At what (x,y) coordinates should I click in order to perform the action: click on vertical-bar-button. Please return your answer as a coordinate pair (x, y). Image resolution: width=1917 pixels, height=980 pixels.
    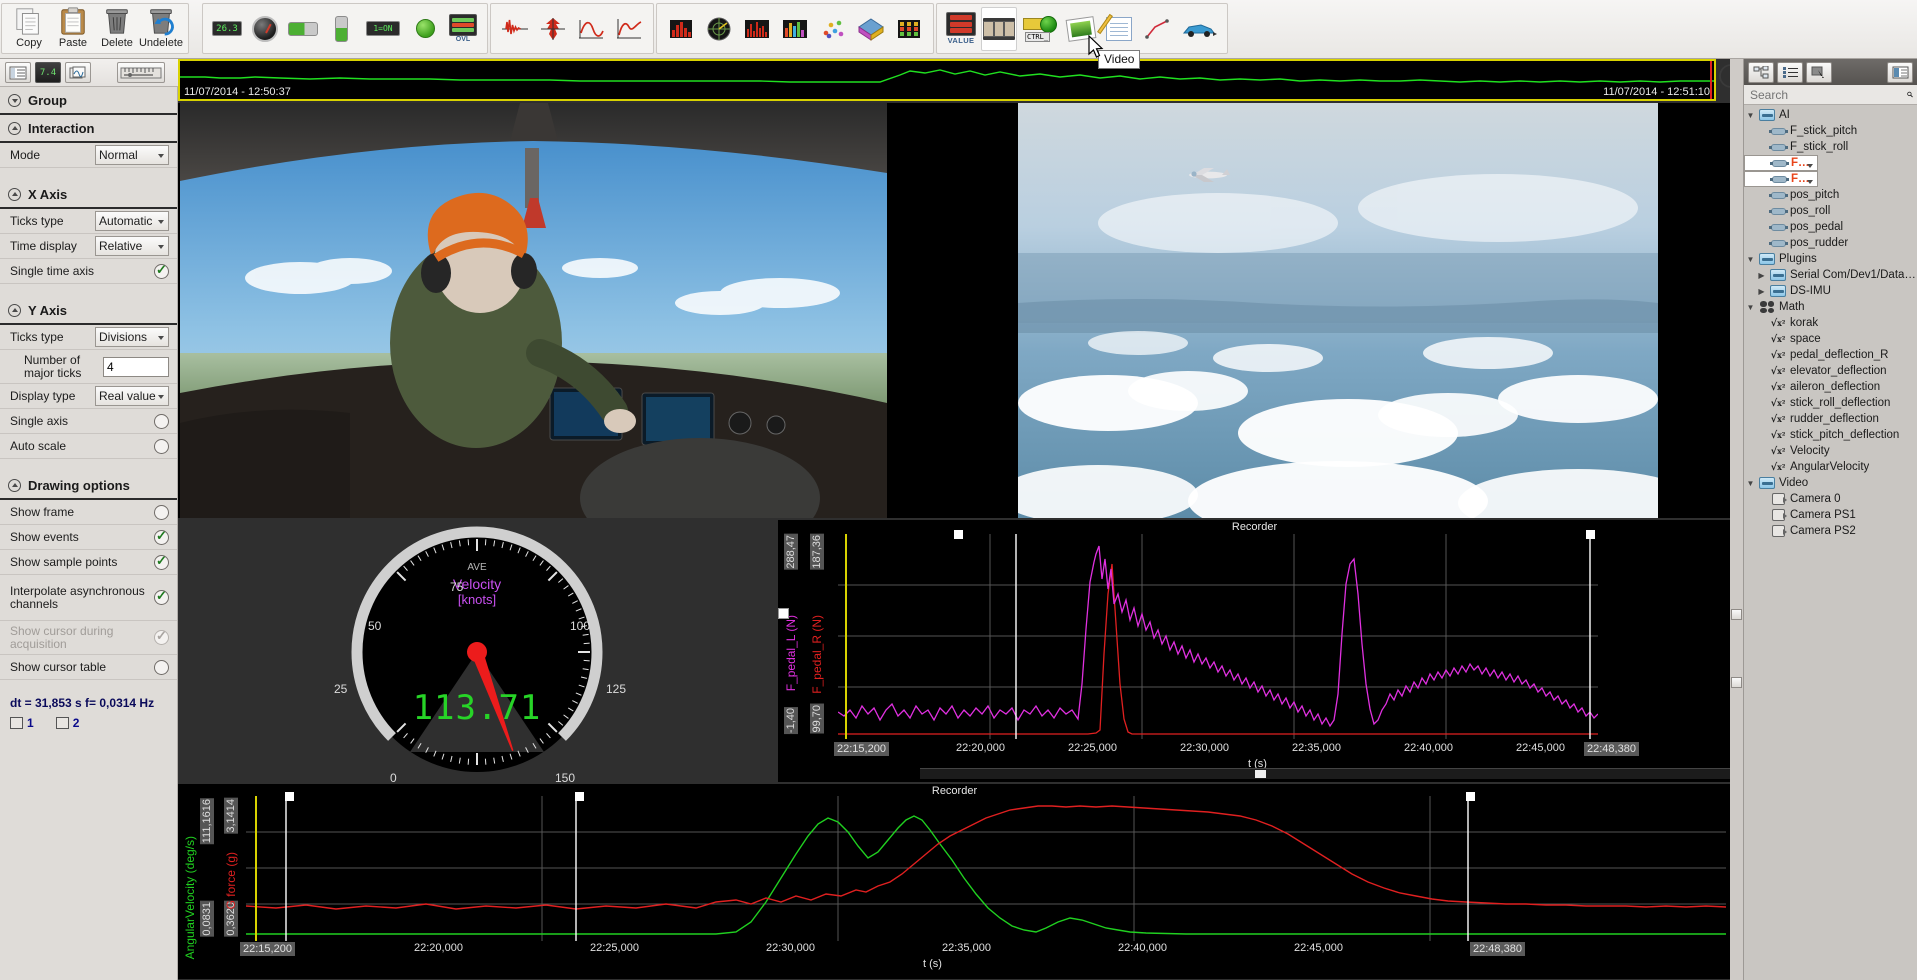
    Looking at the image, I should click on (341, 29).